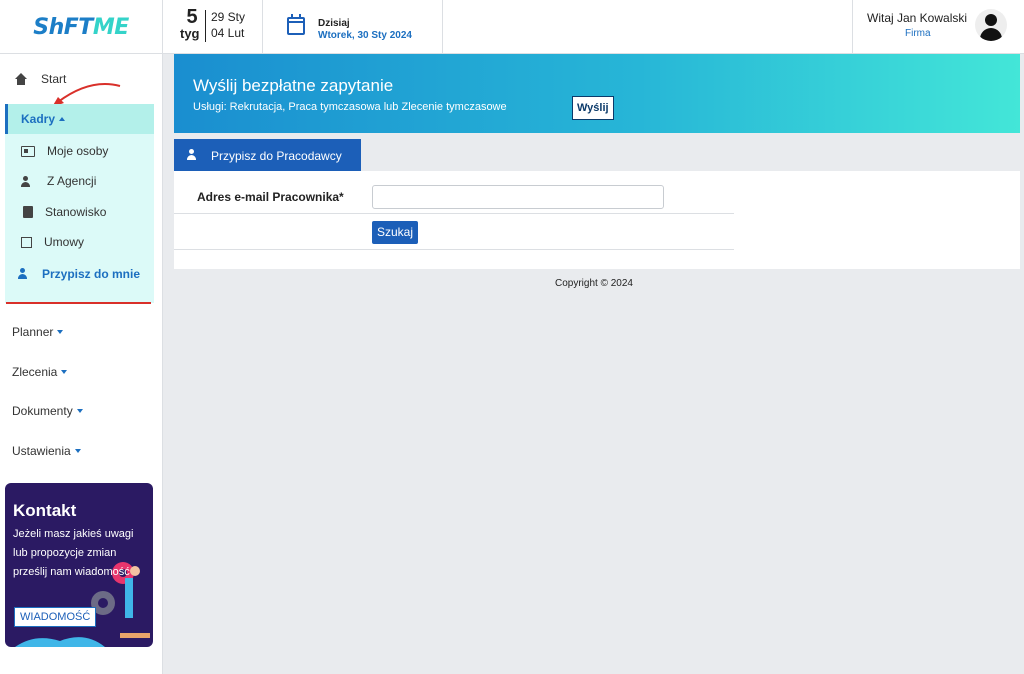 This screenshot has height=674, width=1024. What do you see at coordinates (276, 156) in the screenshot?
I see `tab-label: Przypisz do Pracodawcy` at bounding box center [276, 156].